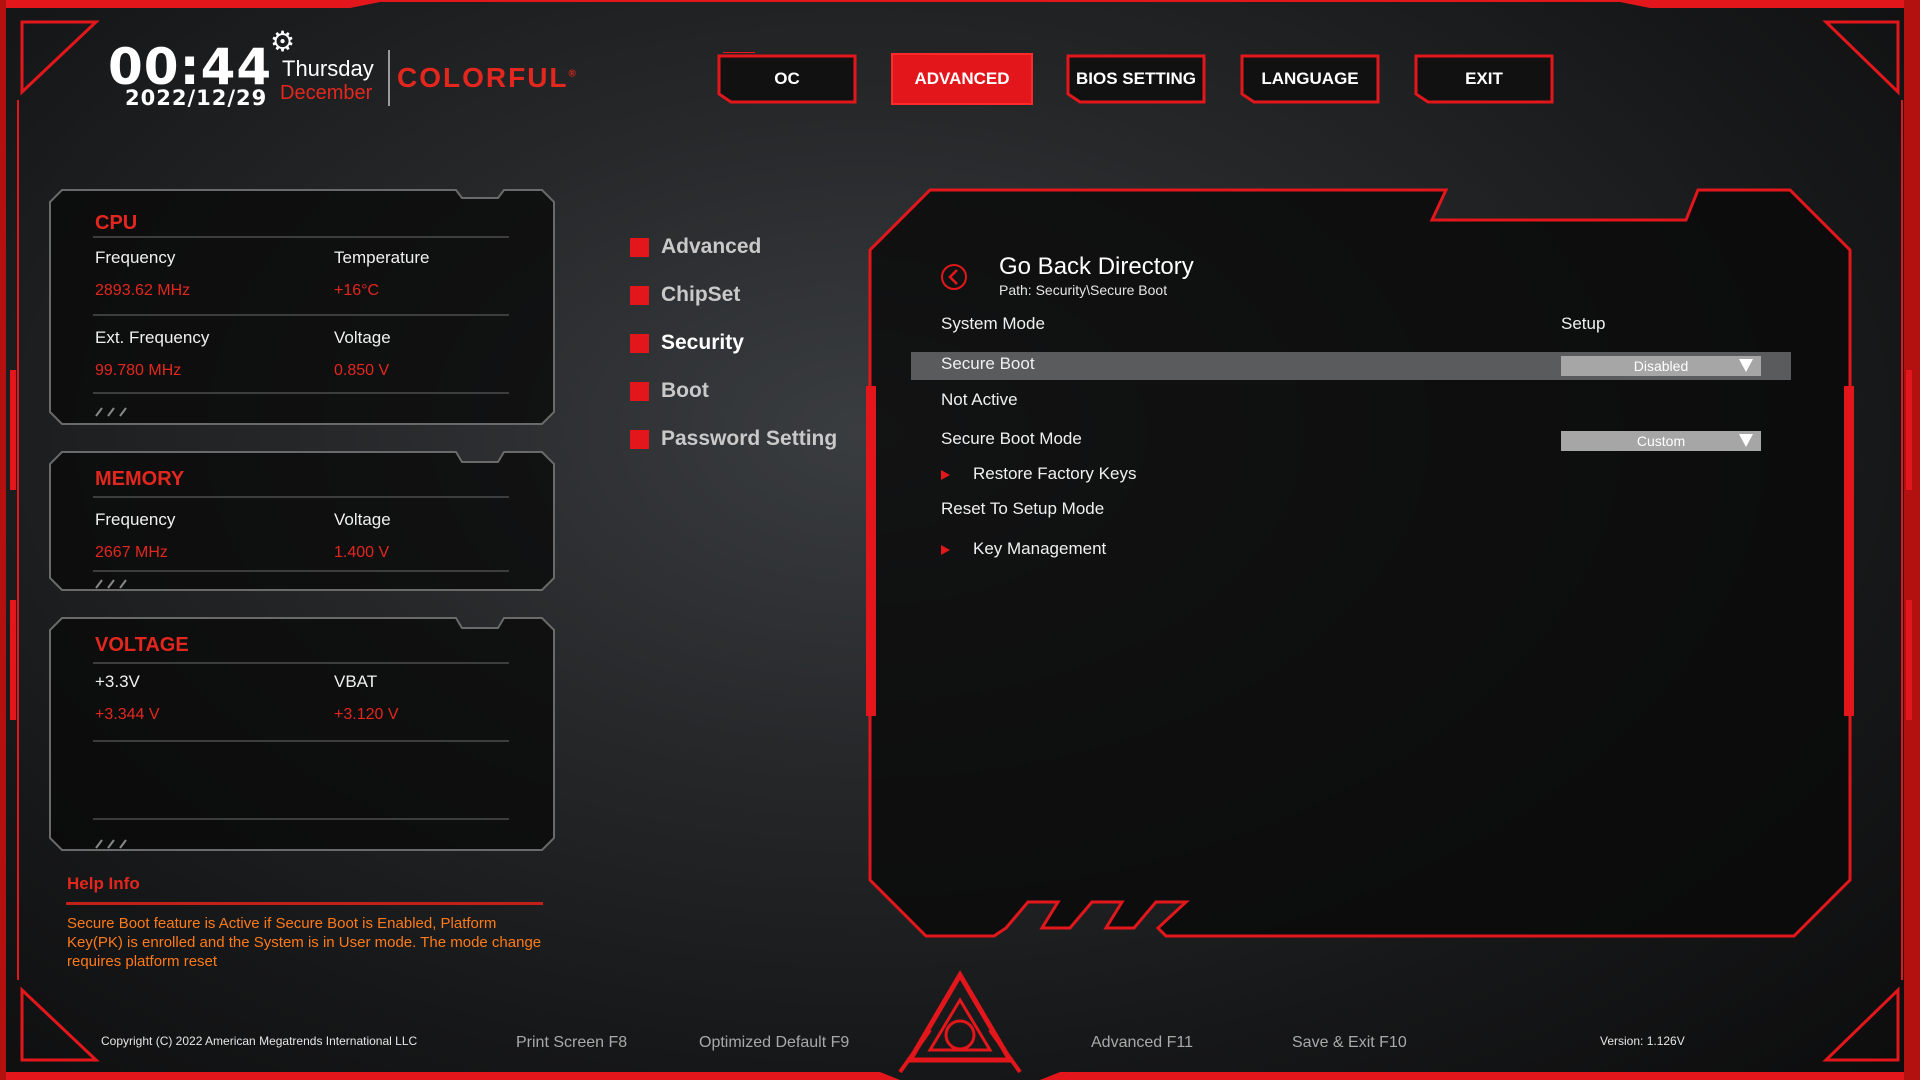 The image size is (1920, 1080). Describe the element at coordinates (127, 714) in the screenshot. I see `v33-value: +3.344 V` at that location.